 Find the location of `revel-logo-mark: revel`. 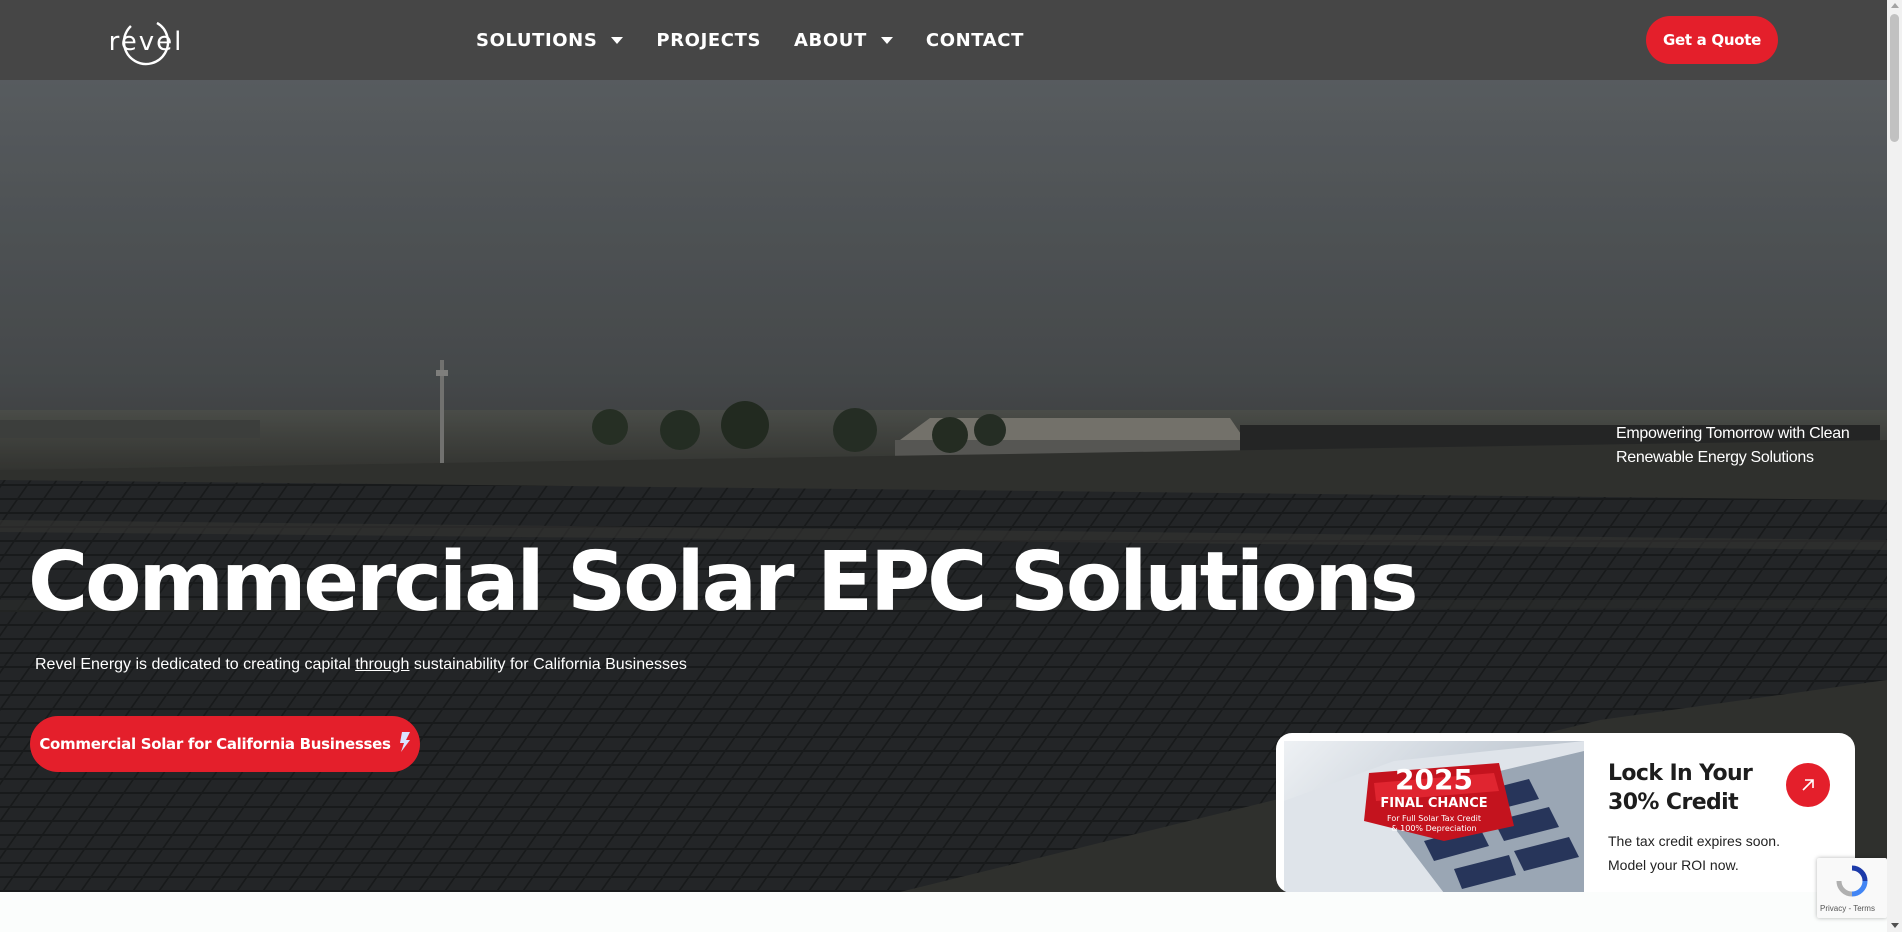

revel-logo-mark: revel is located at coordinates (146, 42).